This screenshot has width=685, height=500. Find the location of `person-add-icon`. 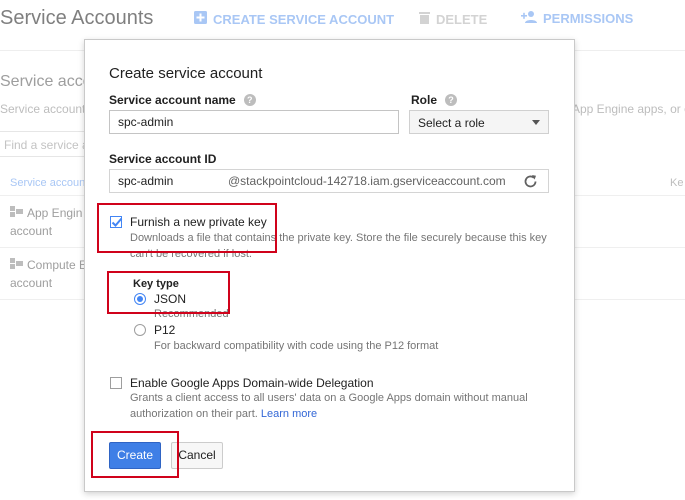

person-add-icon is located at coordinates (529, 18).